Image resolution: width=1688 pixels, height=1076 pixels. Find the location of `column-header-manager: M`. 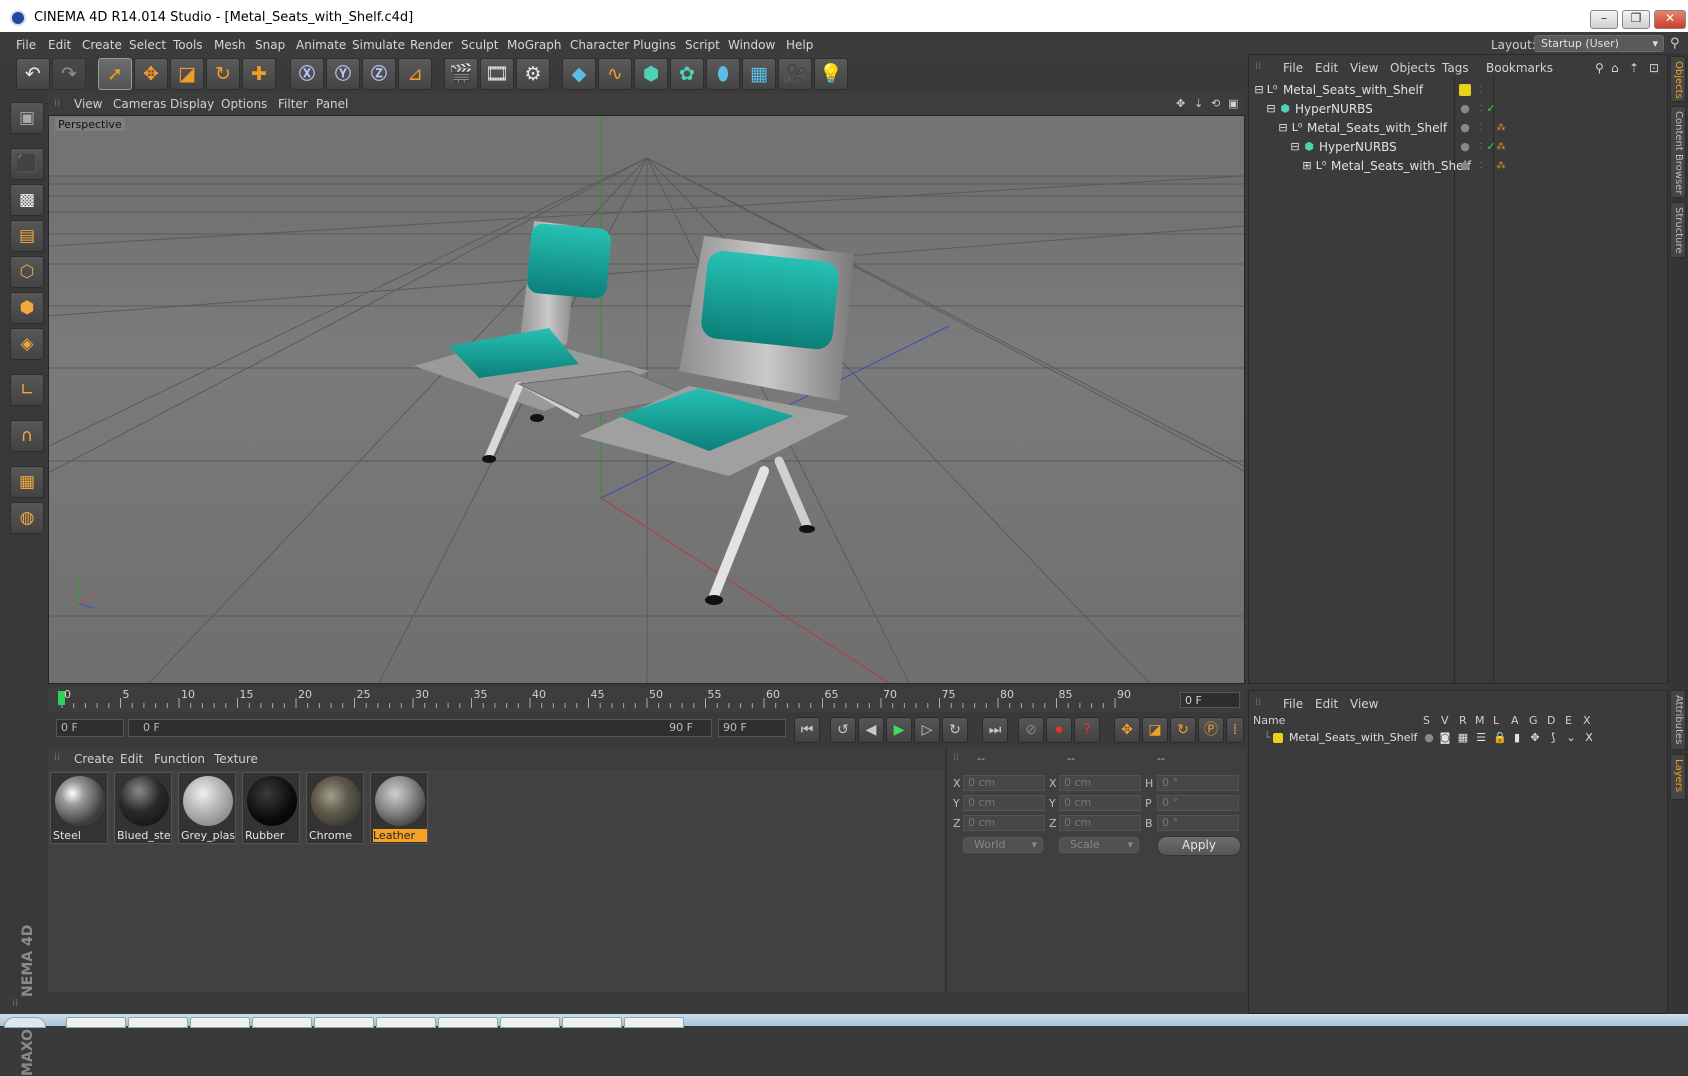

column-header-manager: M is located at coordinates (1480, 720).